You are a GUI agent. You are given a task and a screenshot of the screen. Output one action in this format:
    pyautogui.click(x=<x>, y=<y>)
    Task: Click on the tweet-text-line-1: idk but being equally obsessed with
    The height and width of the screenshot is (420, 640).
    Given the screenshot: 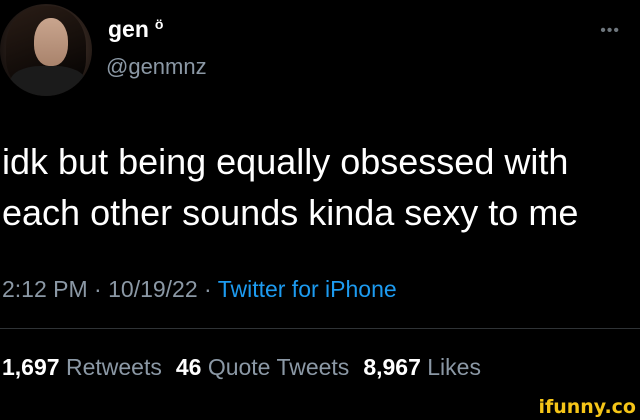 What is the action you would take?
    pyautogui.click(x=285, y=161)
    